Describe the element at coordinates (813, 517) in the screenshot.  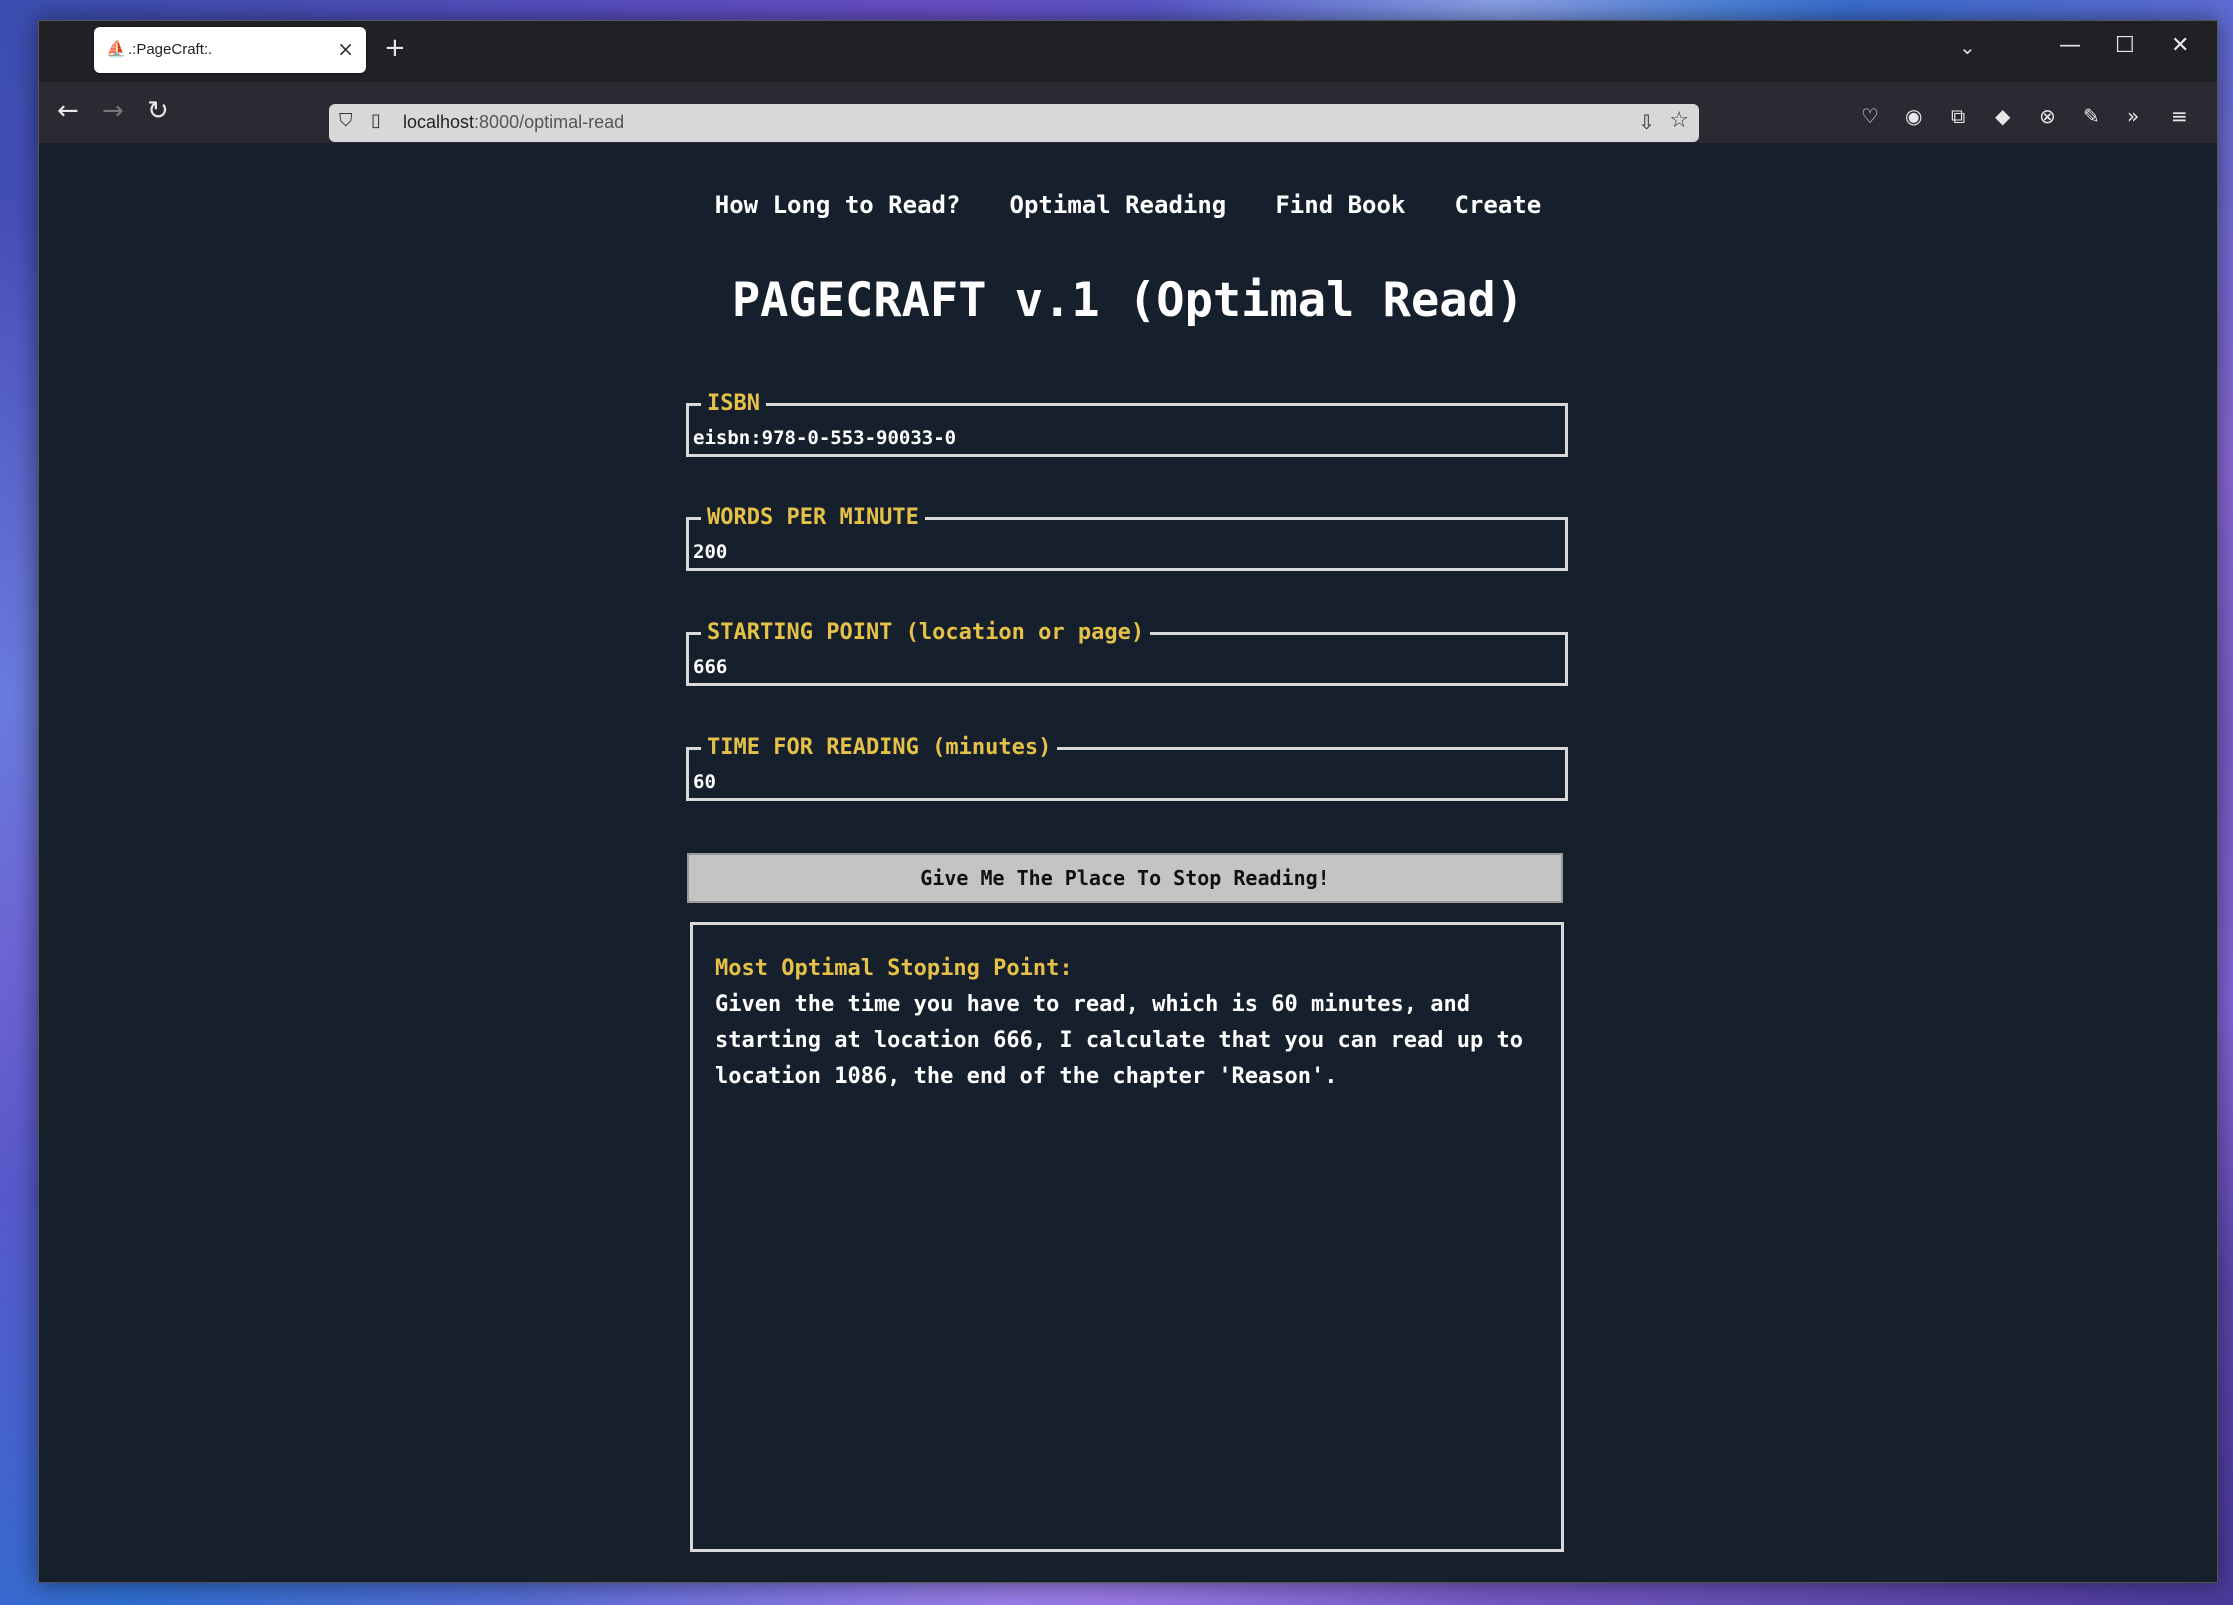
I see `wpm-label: WORDS PER MINUTE` at that location.